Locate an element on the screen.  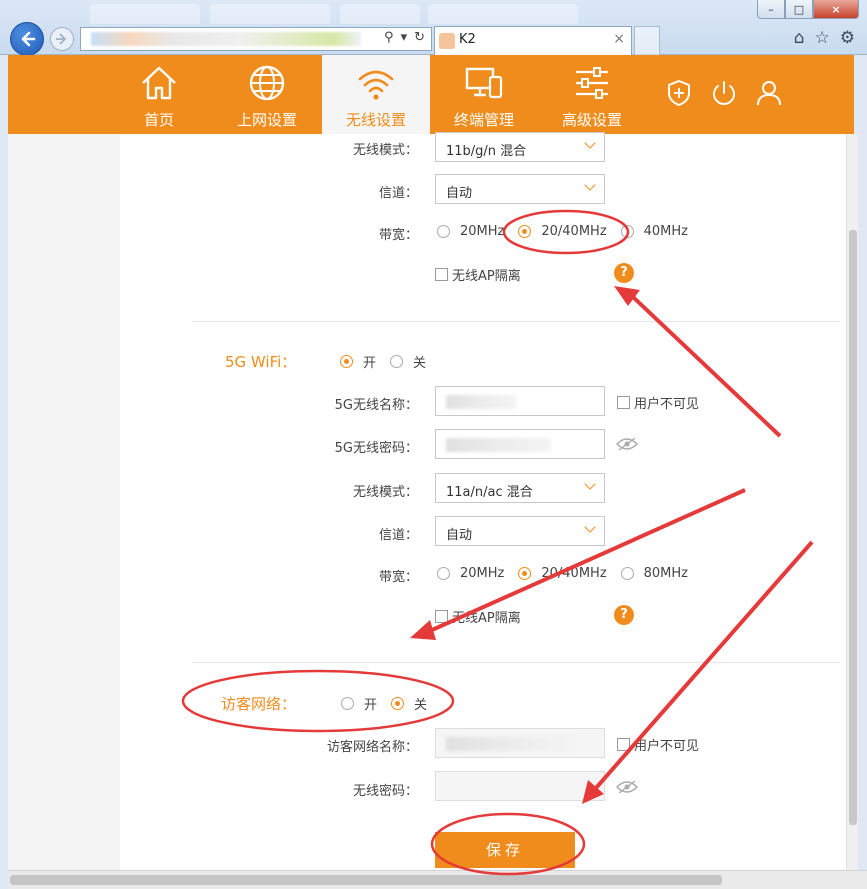
wifi5g-mode-select: 11a/n/ac 混合 is located at coordinates (520, 488).